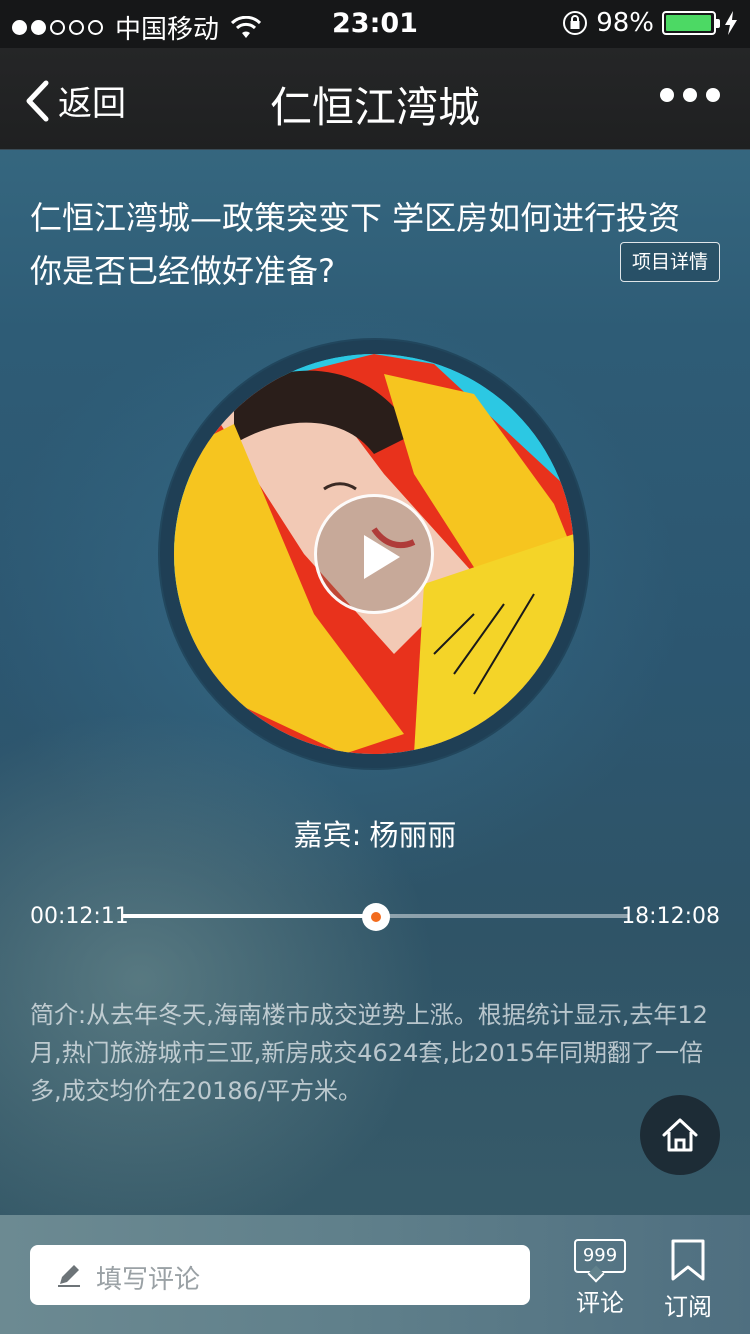 The height and width of the screenshot is (1334, 750). I want to click on home-icon, so click(680, 1135).